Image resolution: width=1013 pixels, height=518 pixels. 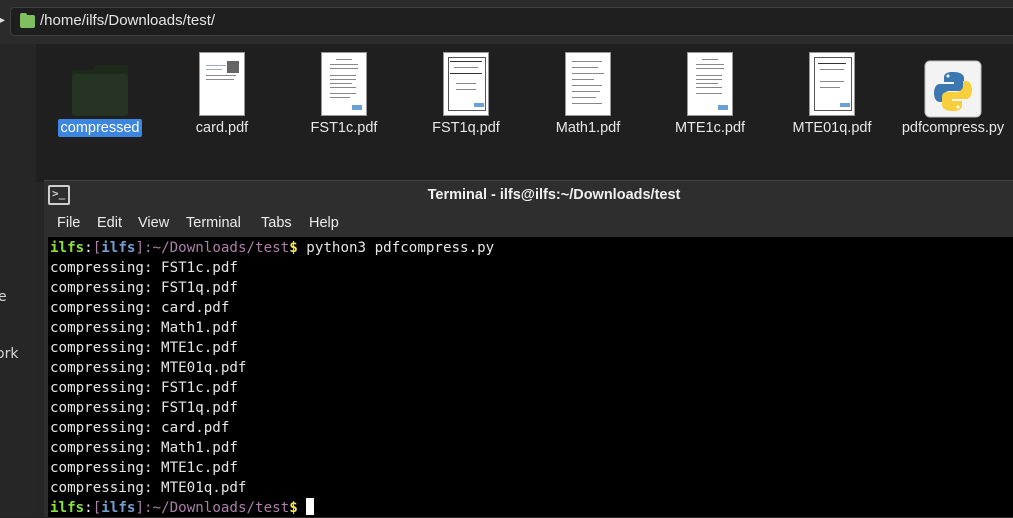 I want to click on file-item-compressed: compressed, so click(x=100, y=100).